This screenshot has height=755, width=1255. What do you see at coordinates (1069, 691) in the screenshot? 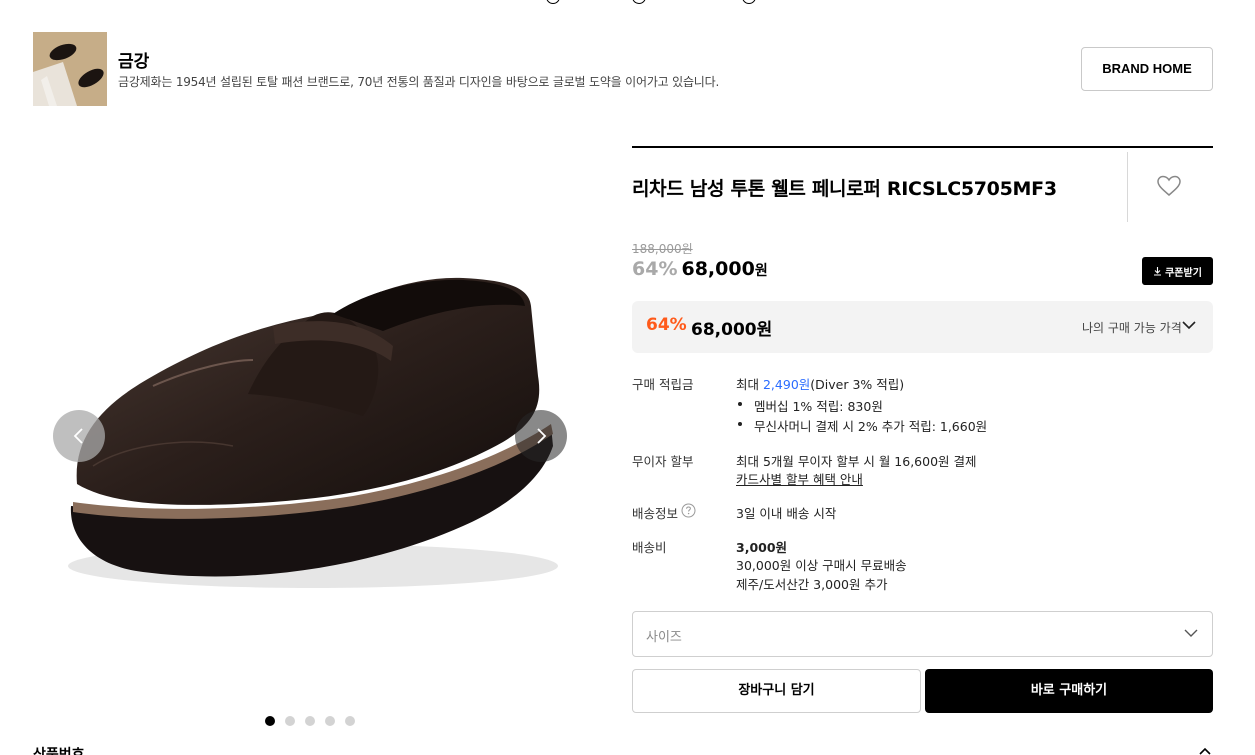
I see `buy-now-button: 바로 구매하기` at bounding box center [1069, 691].